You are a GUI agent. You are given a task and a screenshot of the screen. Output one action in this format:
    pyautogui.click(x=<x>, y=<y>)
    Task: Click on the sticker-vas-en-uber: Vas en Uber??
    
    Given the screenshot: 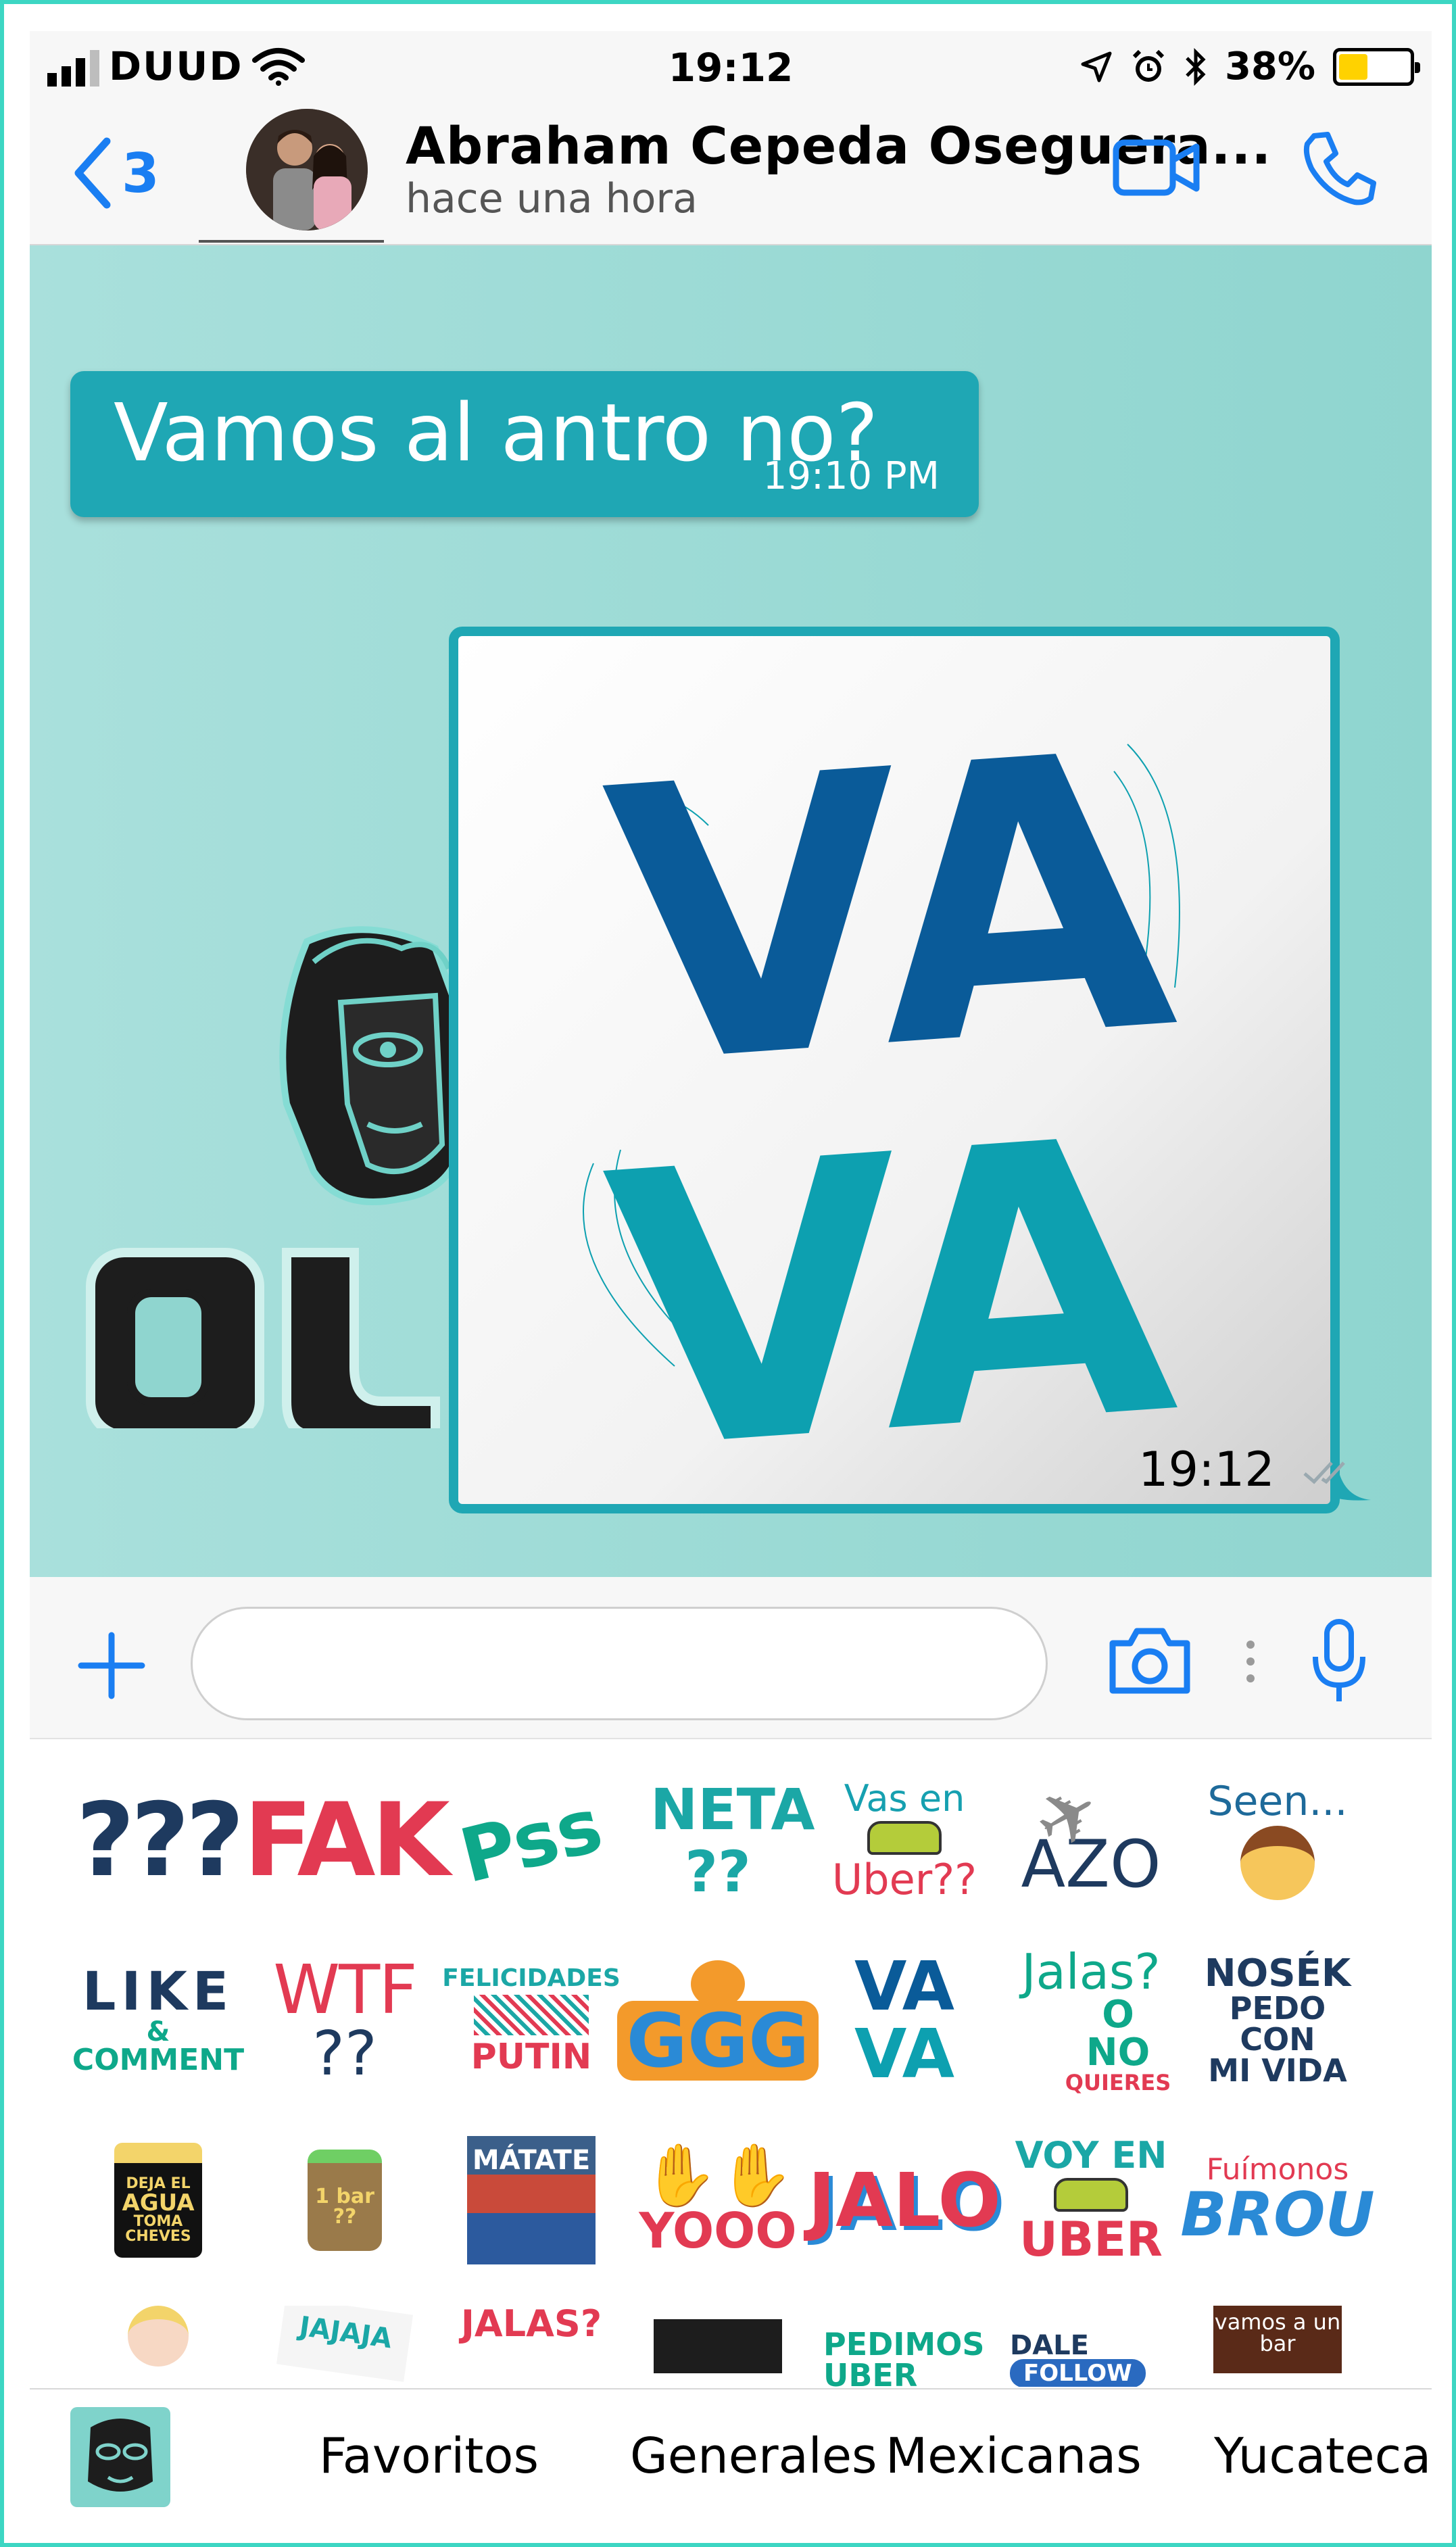 What is the action you would take?
    pyautogui.click(x=905, y=1841)
    